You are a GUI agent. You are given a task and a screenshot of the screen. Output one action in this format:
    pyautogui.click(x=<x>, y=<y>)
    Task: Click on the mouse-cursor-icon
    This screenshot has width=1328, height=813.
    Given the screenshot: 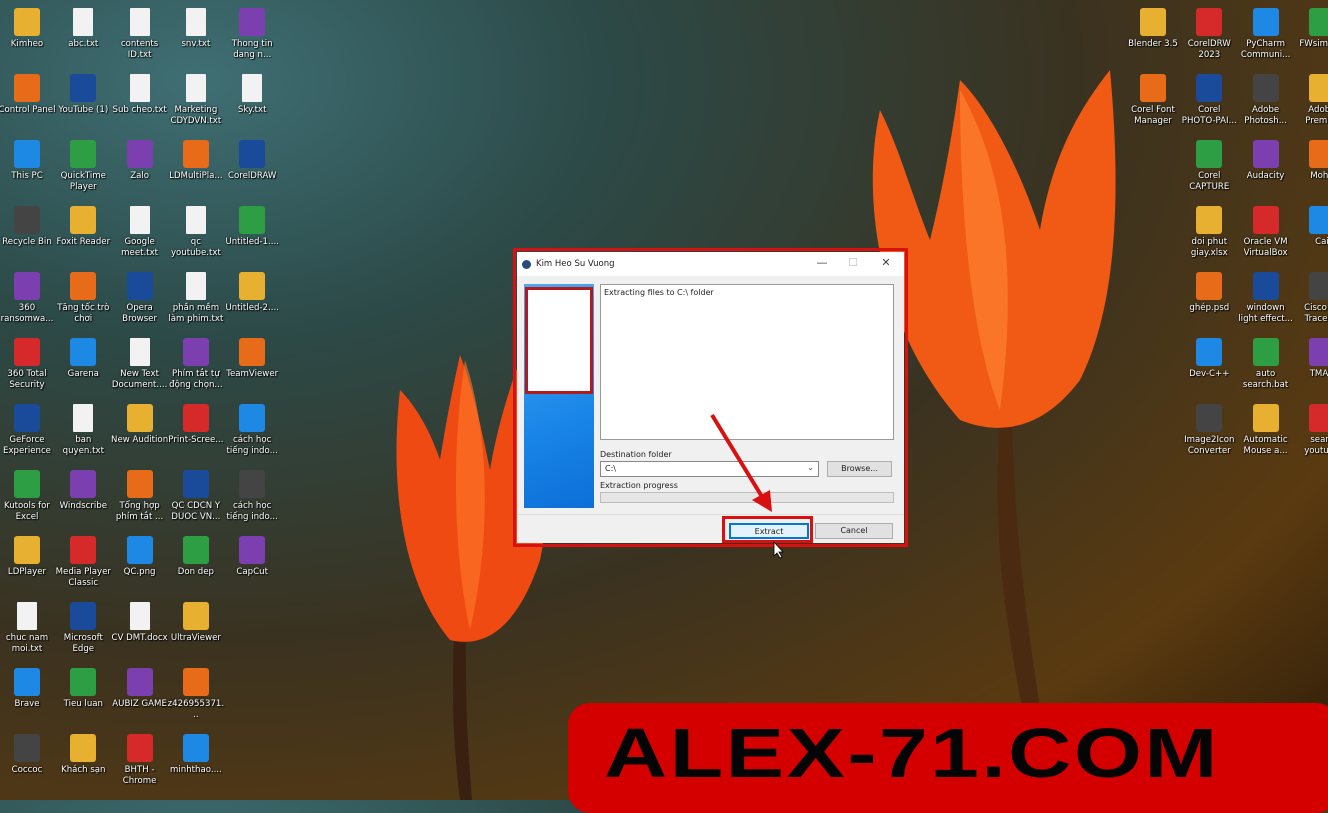 What is the action you would take?
    pyautogui.click(x=778, y=549)
    